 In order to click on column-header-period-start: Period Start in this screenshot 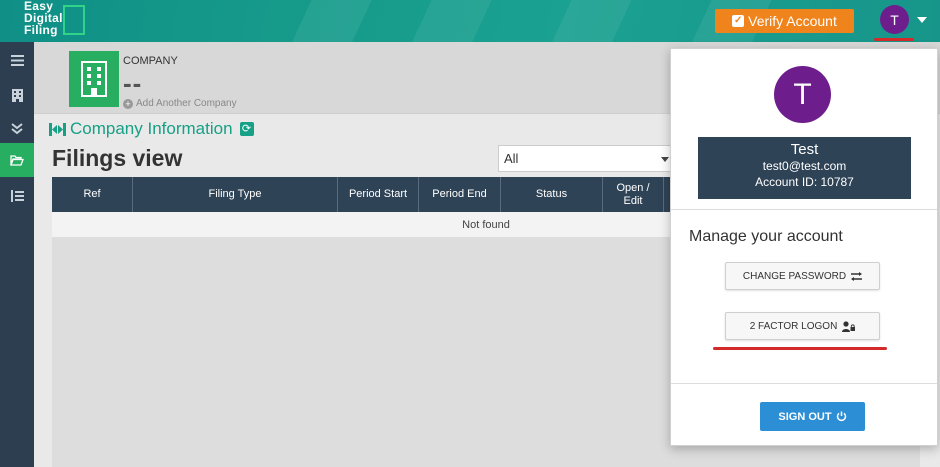, I will do `click(378, 194)`.